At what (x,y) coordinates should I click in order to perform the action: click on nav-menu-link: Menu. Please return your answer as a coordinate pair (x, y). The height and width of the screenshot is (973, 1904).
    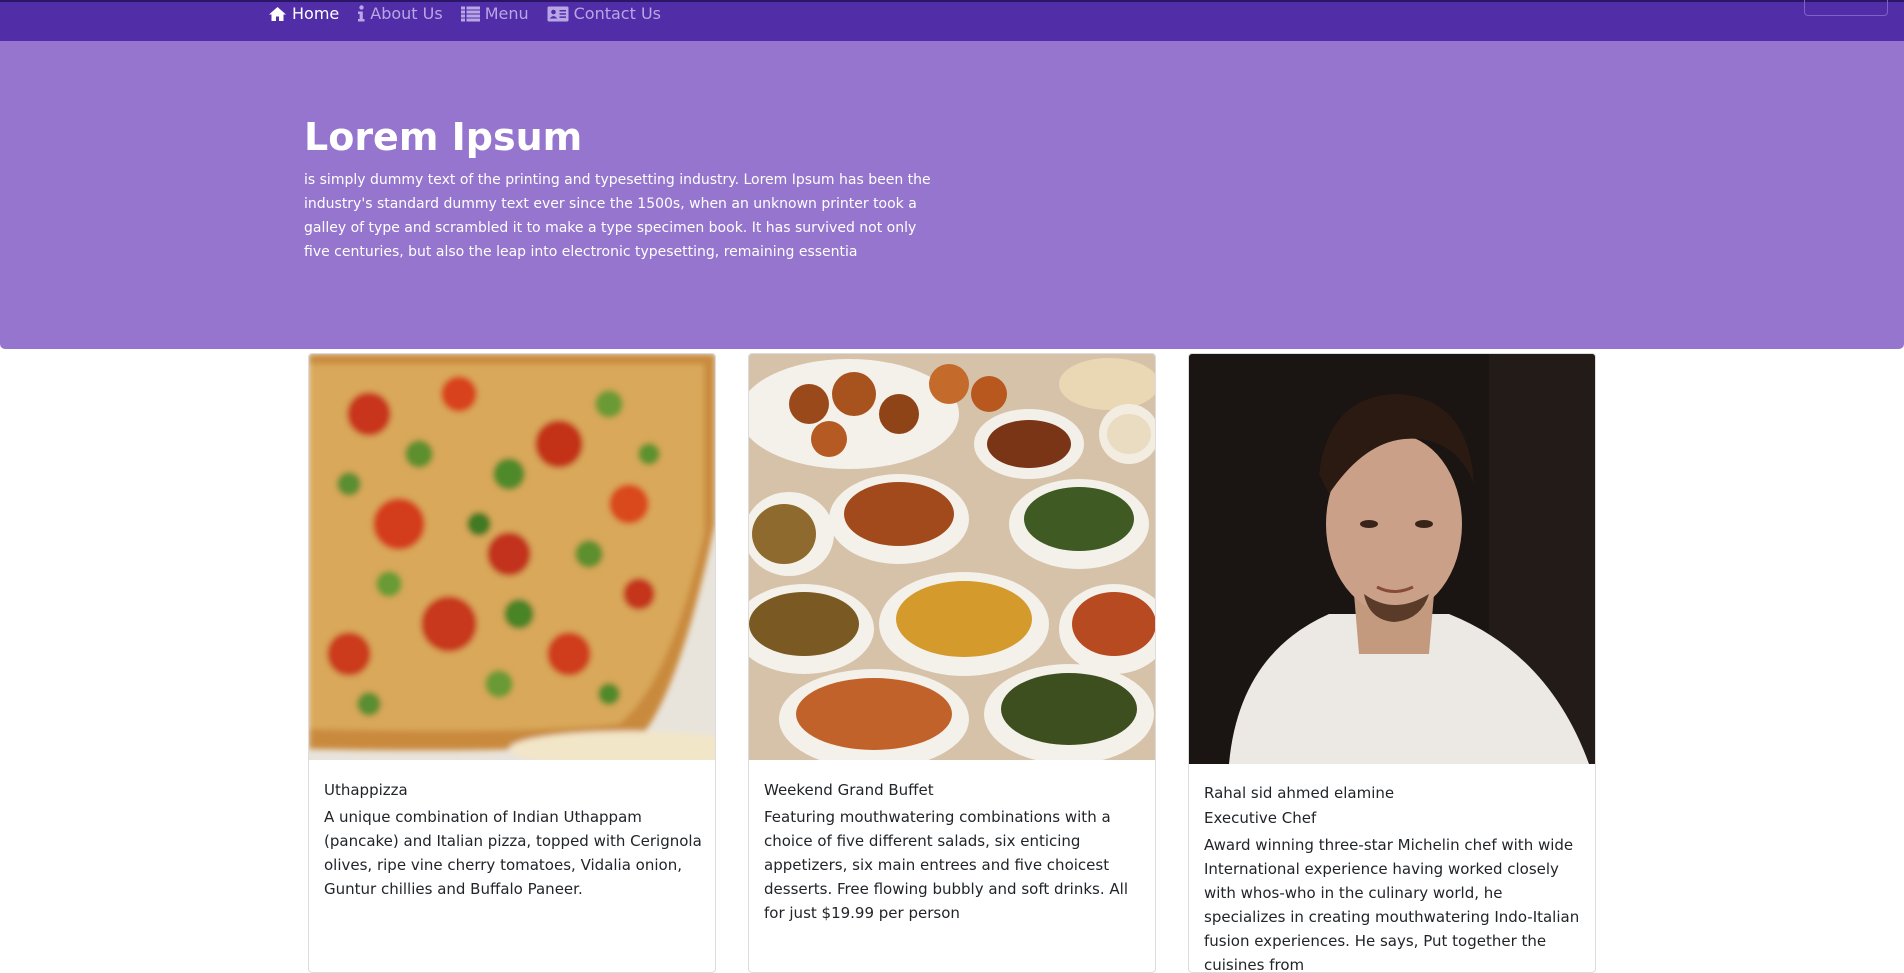
    Looking at the image, I should click on (494, 13).